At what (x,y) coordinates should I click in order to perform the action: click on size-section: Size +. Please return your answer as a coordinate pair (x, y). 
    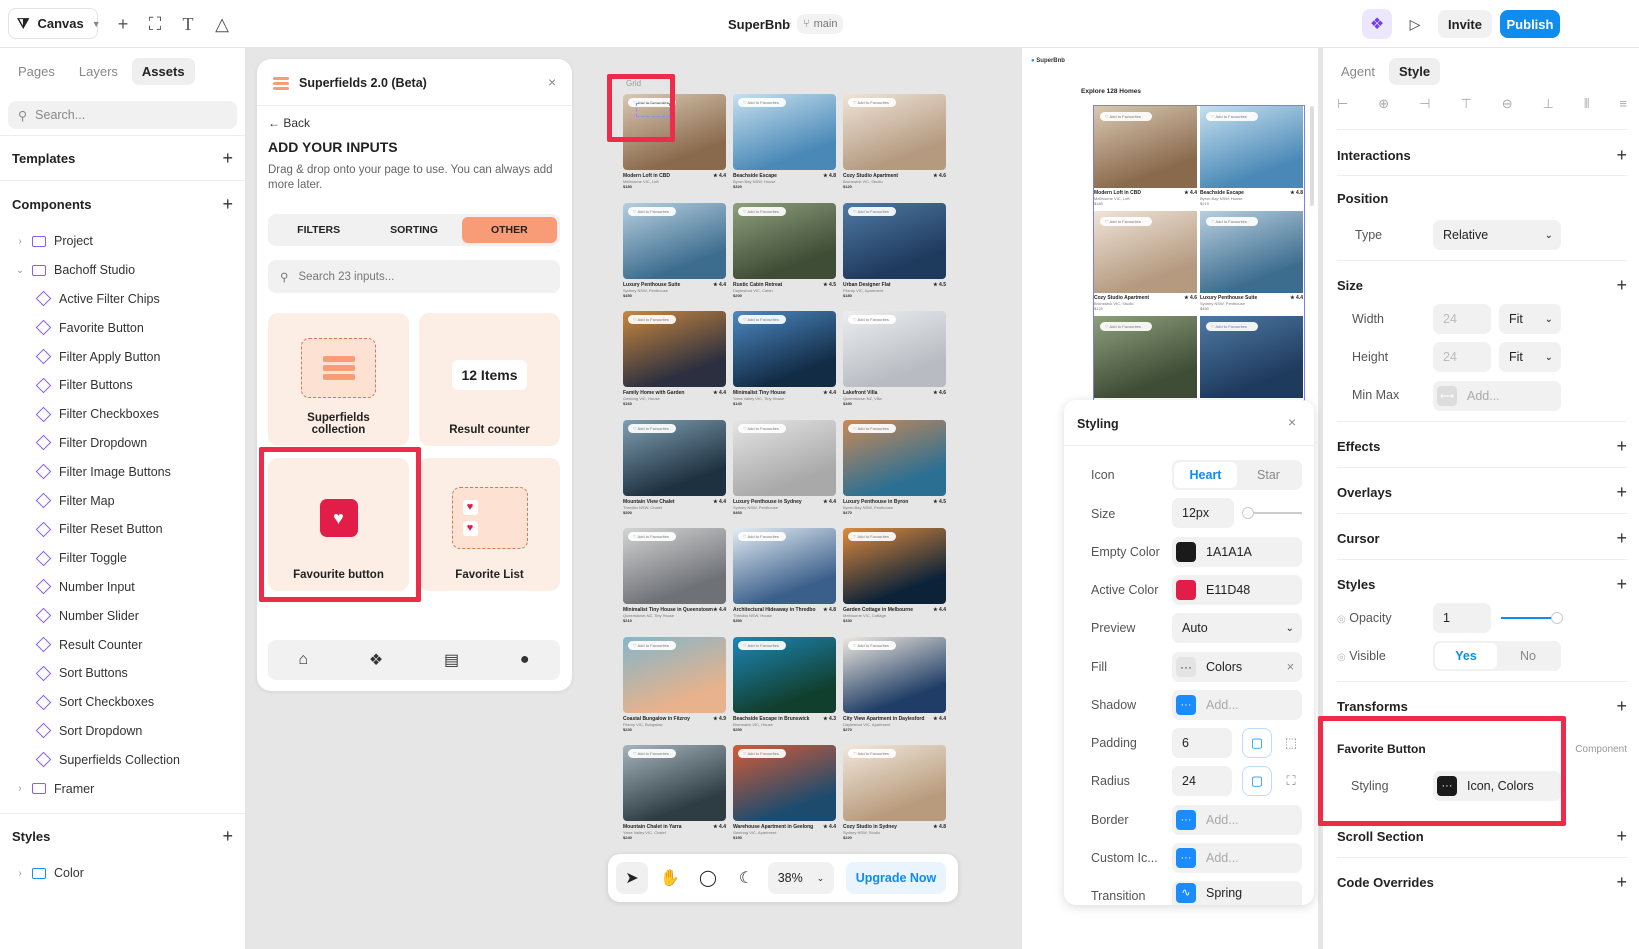
    Looking at the image, I should click on (1482, 285).